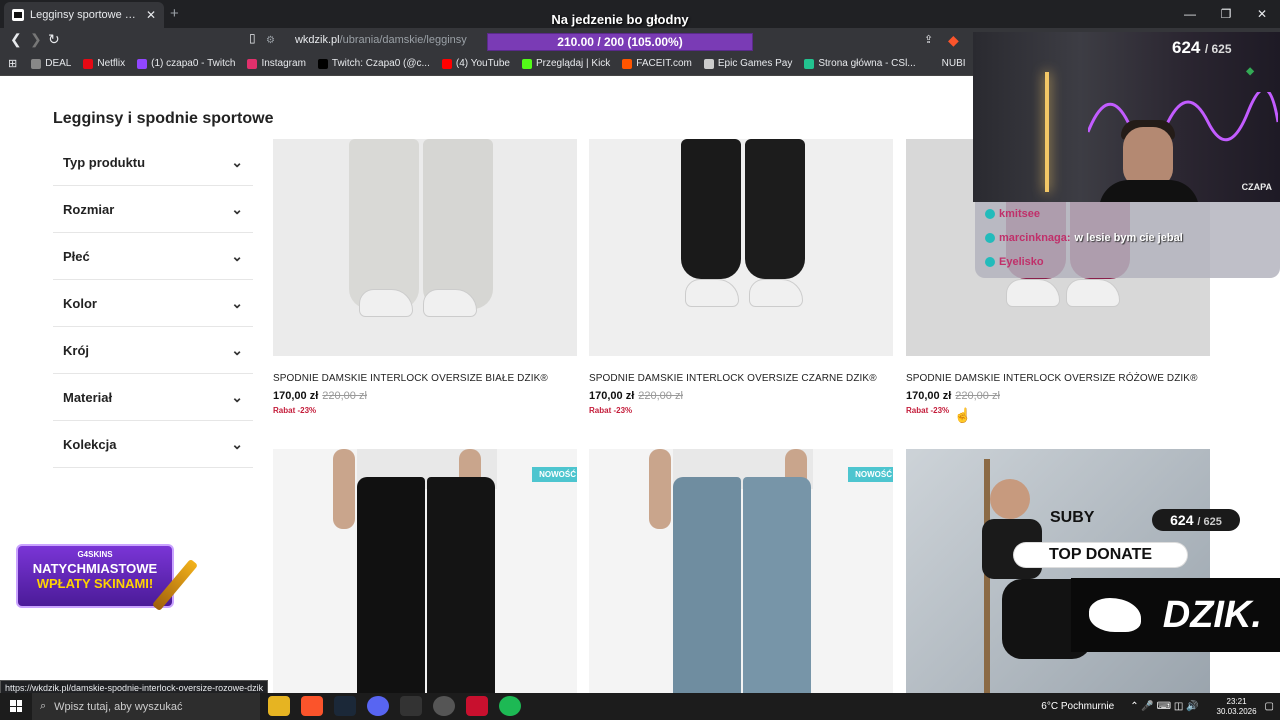  I want to click on bookmark-item: NUBI, so click(946, 63).